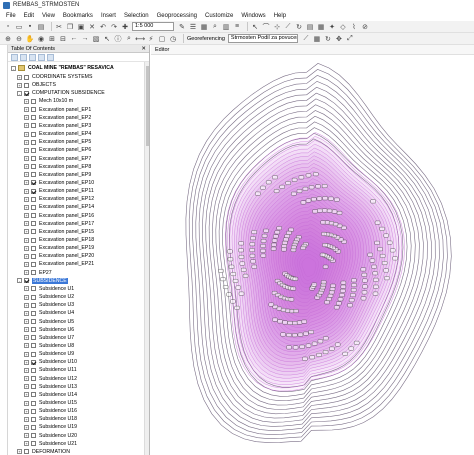  What do you see at coordinates (288, 27) in the screenshot?
I see `split-icon: ⟋` at bounding box center [288, 27].